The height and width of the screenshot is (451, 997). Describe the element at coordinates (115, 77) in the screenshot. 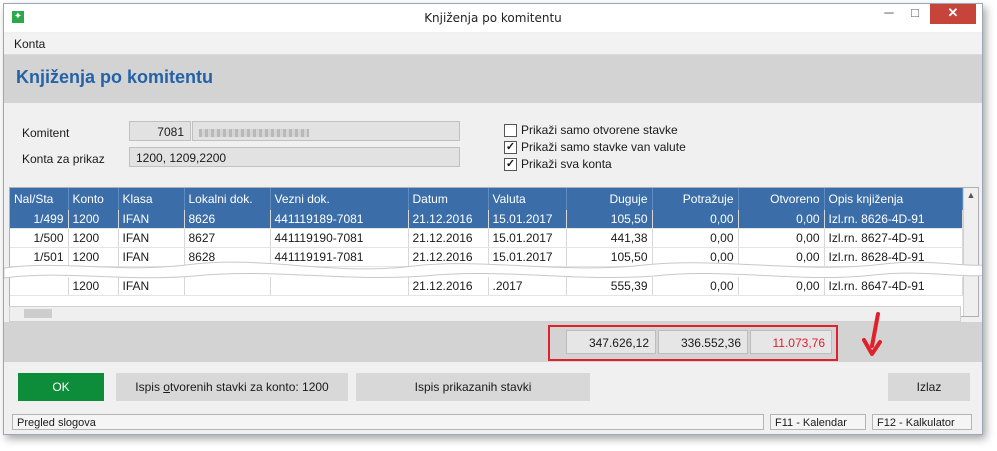

I see `page-title: Knjiženja po komitentu` at that location.